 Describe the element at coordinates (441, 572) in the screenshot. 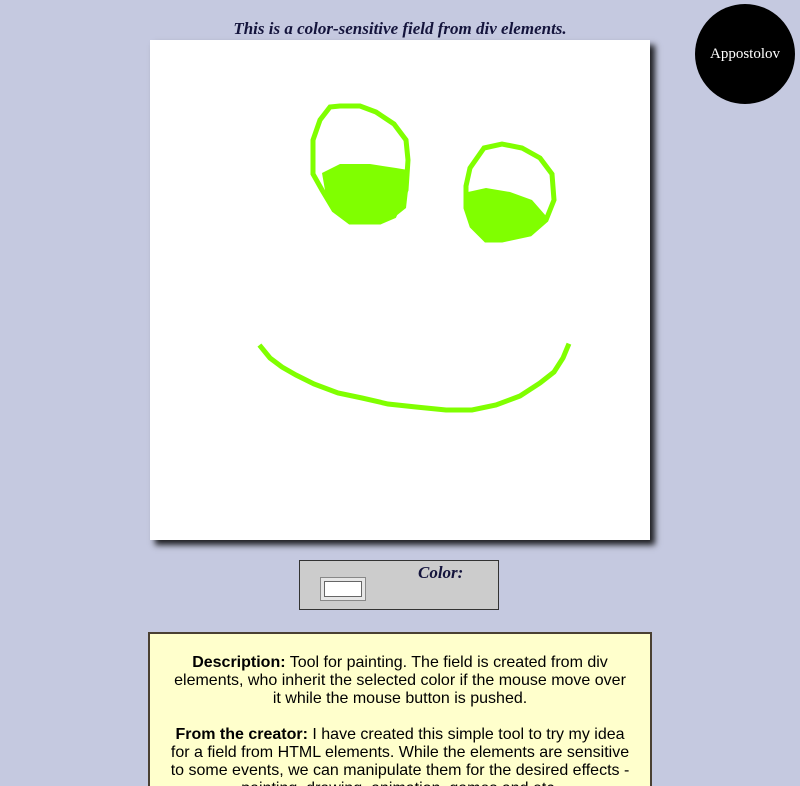

I see `color-label: Color:` at that location.